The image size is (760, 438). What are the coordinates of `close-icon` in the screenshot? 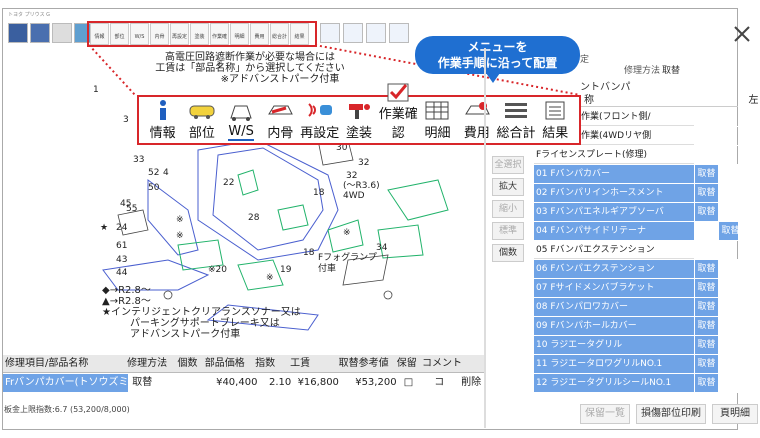 It's located at (742, 34).